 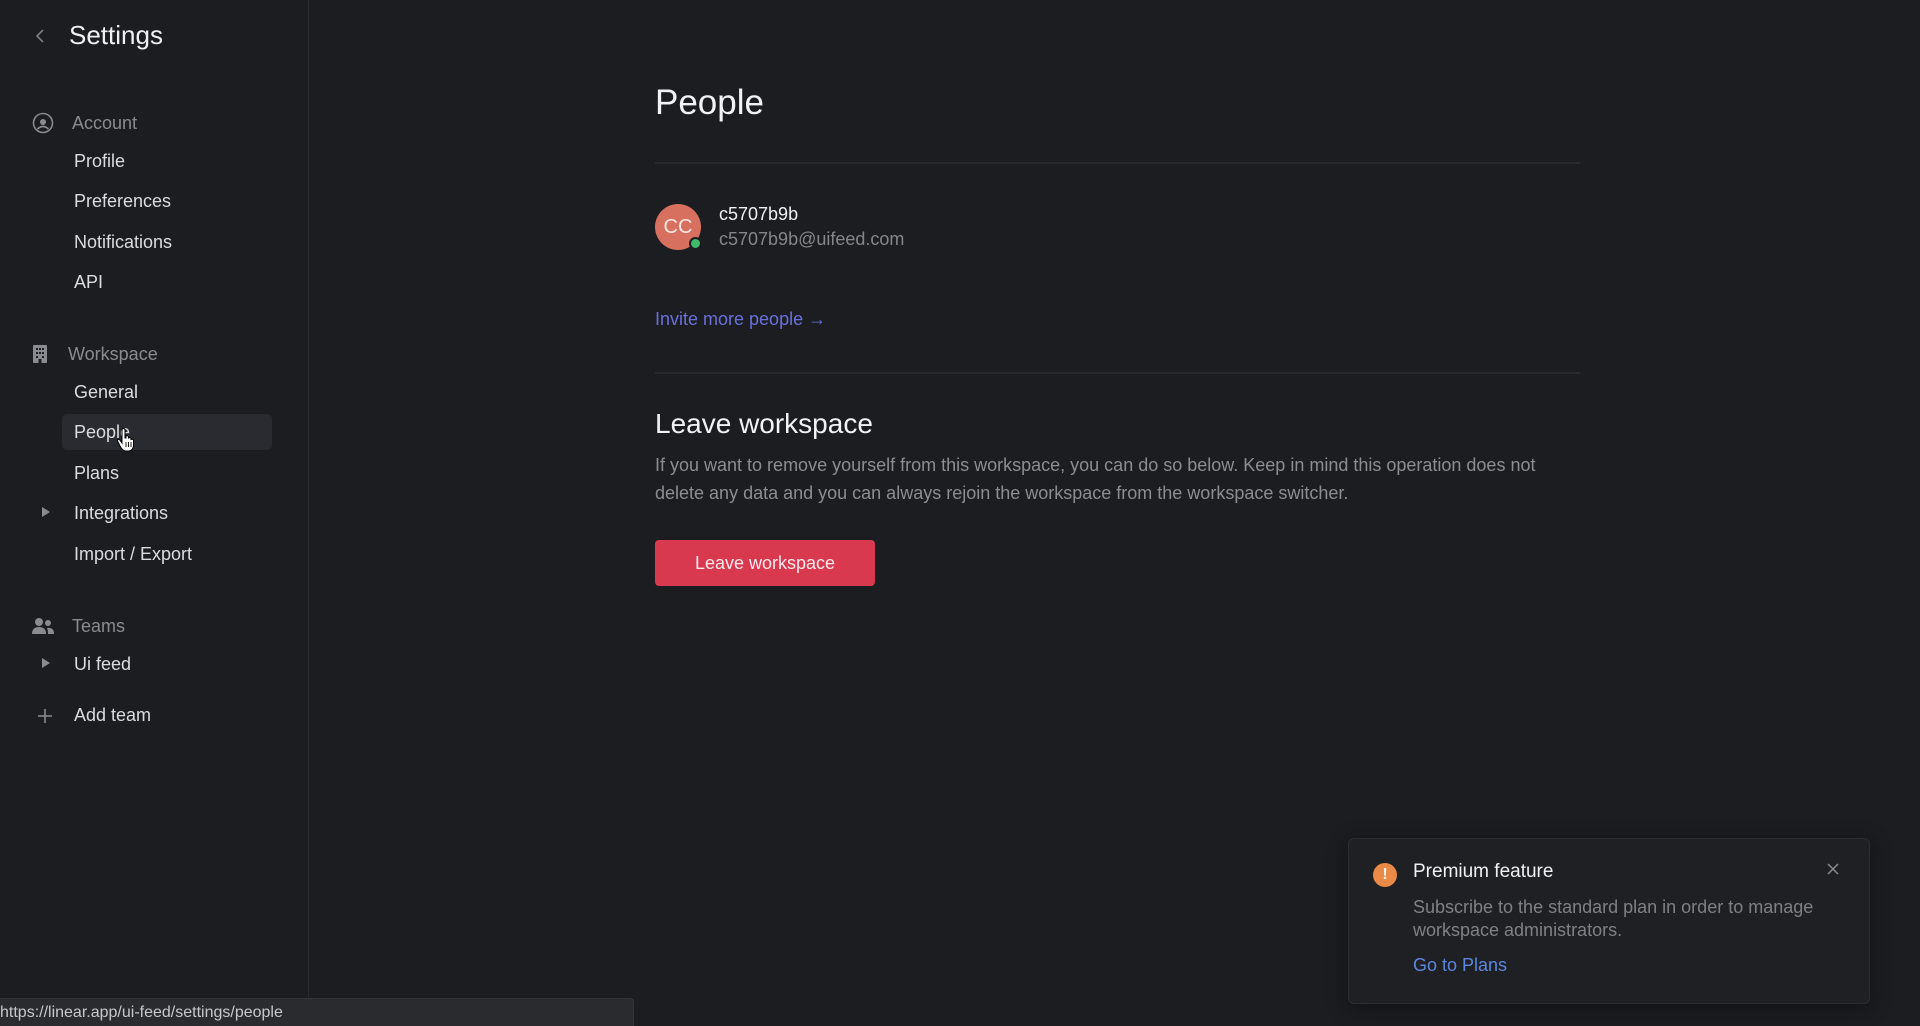 I want to click on close-icon, so click(x=1833, y=869).